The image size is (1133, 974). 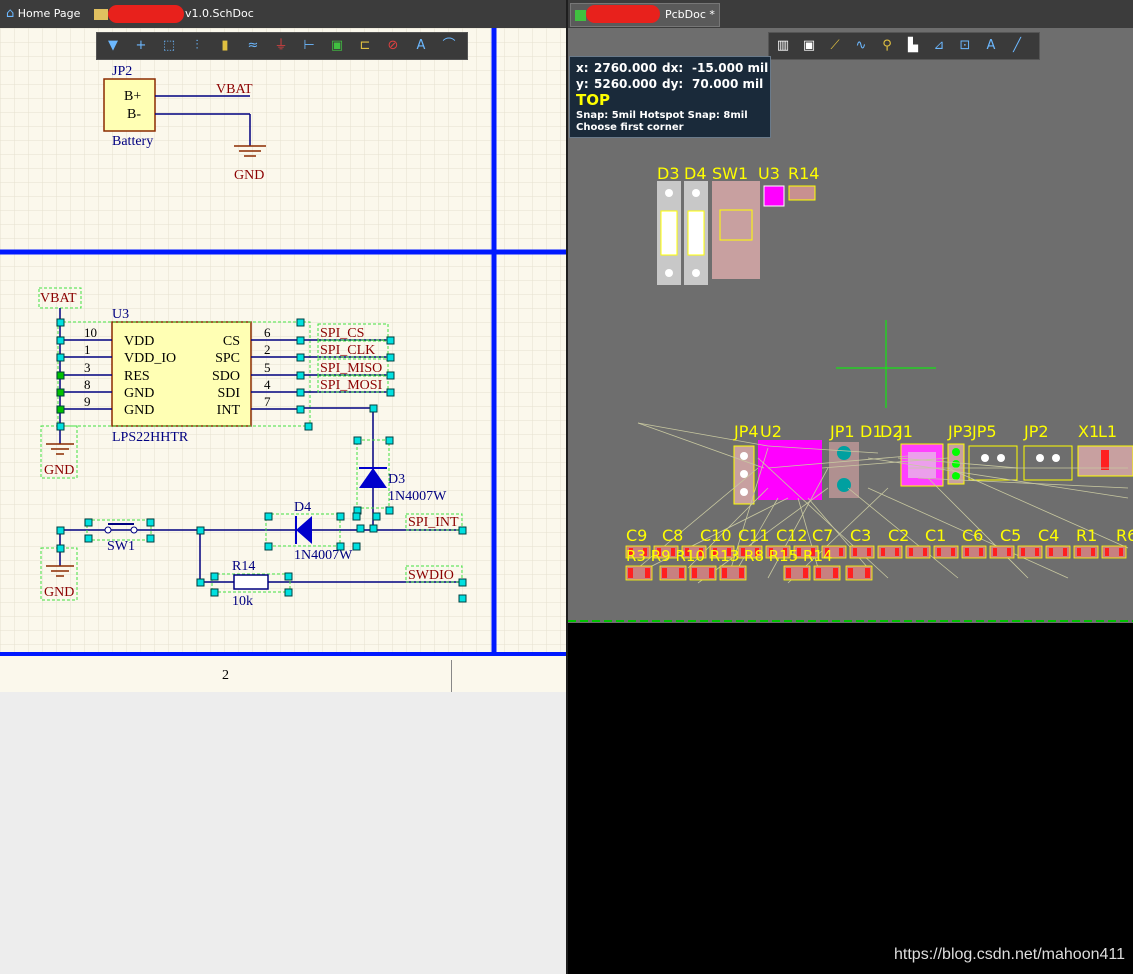 I want to click on footprint-jp2, so click(x=1048, y=463).